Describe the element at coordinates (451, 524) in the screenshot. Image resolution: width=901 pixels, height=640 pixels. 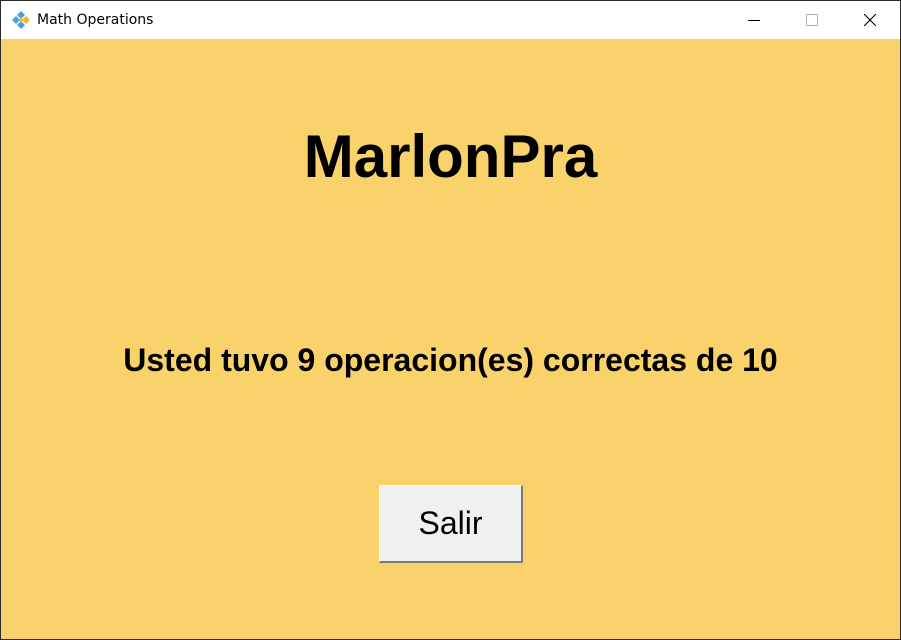
I see `exit-button: Salir` at that location.